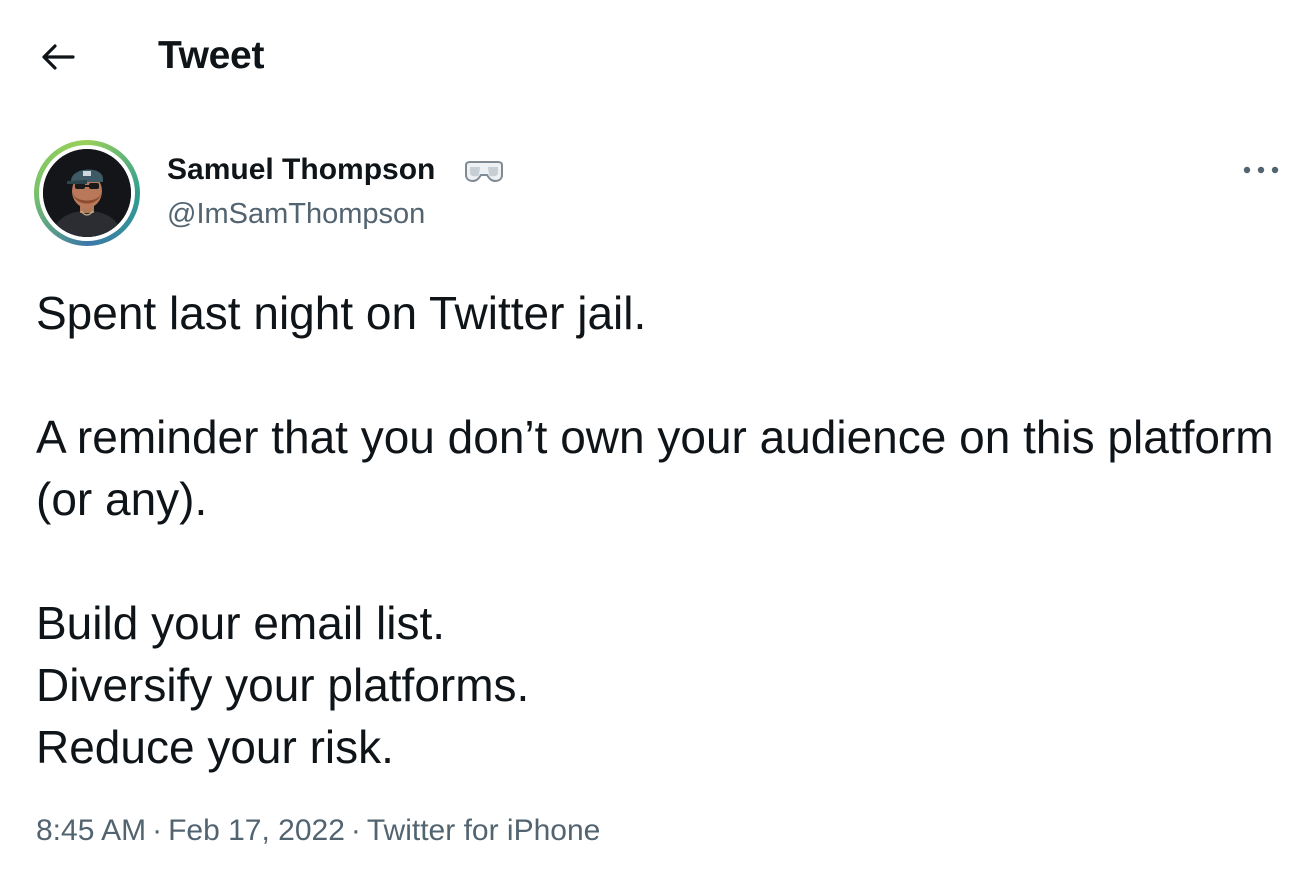 The image size is (1310, 882). Describe the element at coordinates (484, 172) in the screenshot. I see `vr-goggles-icon` at that location.